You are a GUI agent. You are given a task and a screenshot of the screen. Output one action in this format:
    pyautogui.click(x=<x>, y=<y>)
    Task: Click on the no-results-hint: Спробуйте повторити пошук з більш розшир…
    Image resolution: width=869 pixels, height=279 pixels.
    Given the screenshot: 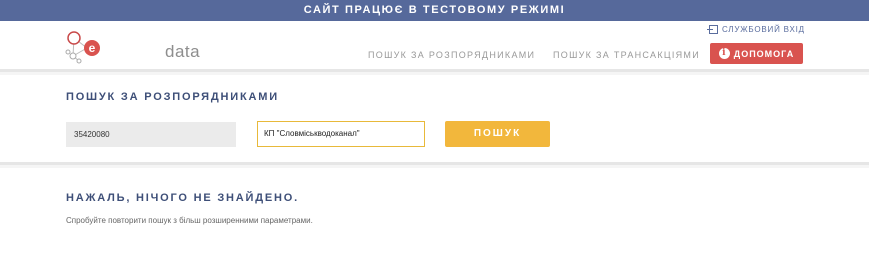 What is the action you would take?
    pyautogui.click(x=189, y=220)
    